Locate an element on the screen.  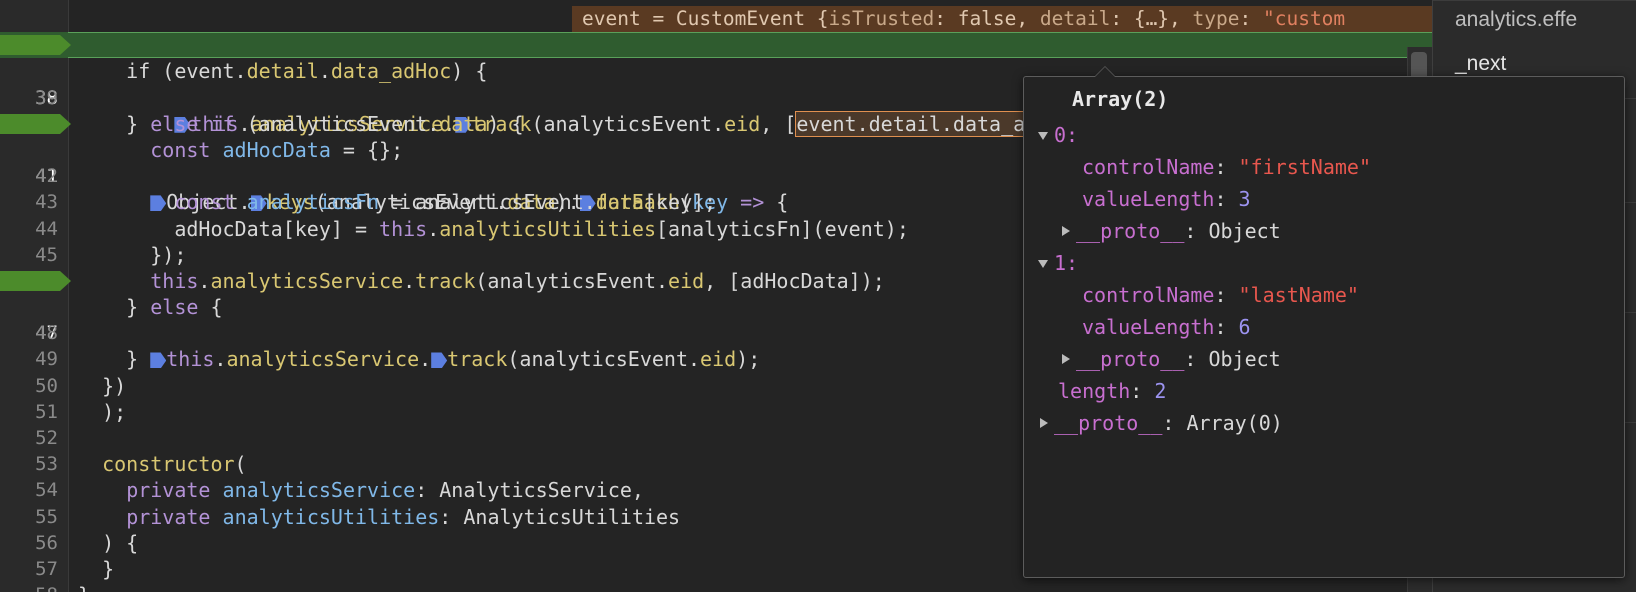
tree-node-control-name: controlName: "firstName" is located at coordinates (1226, 167).